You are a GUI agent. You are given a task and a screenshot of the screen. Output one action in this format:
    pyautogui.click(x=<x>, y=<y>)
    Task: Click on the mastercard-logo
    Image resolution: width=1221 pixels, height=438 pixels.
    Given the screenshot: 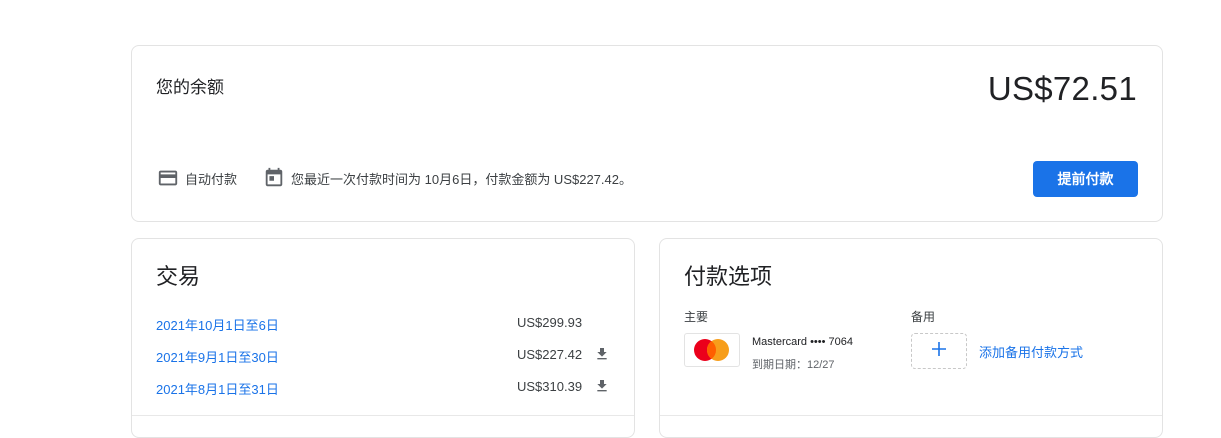 What is the action you would take?
    pyautogui.click(x=712, y=350)
    